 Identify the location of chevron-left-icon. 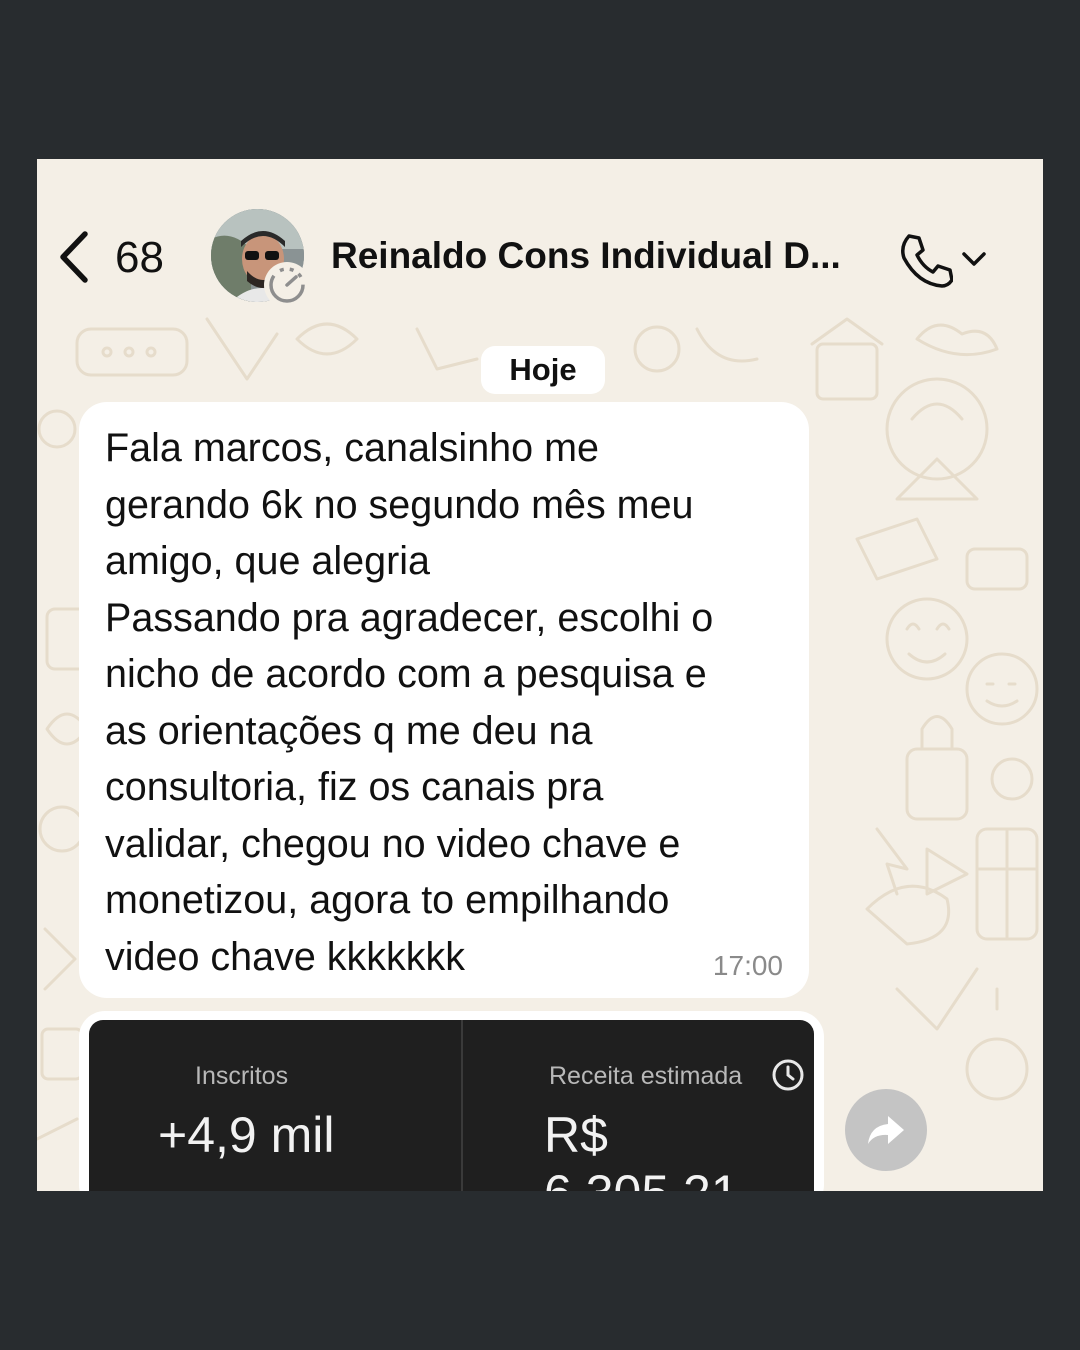
(74, 257).